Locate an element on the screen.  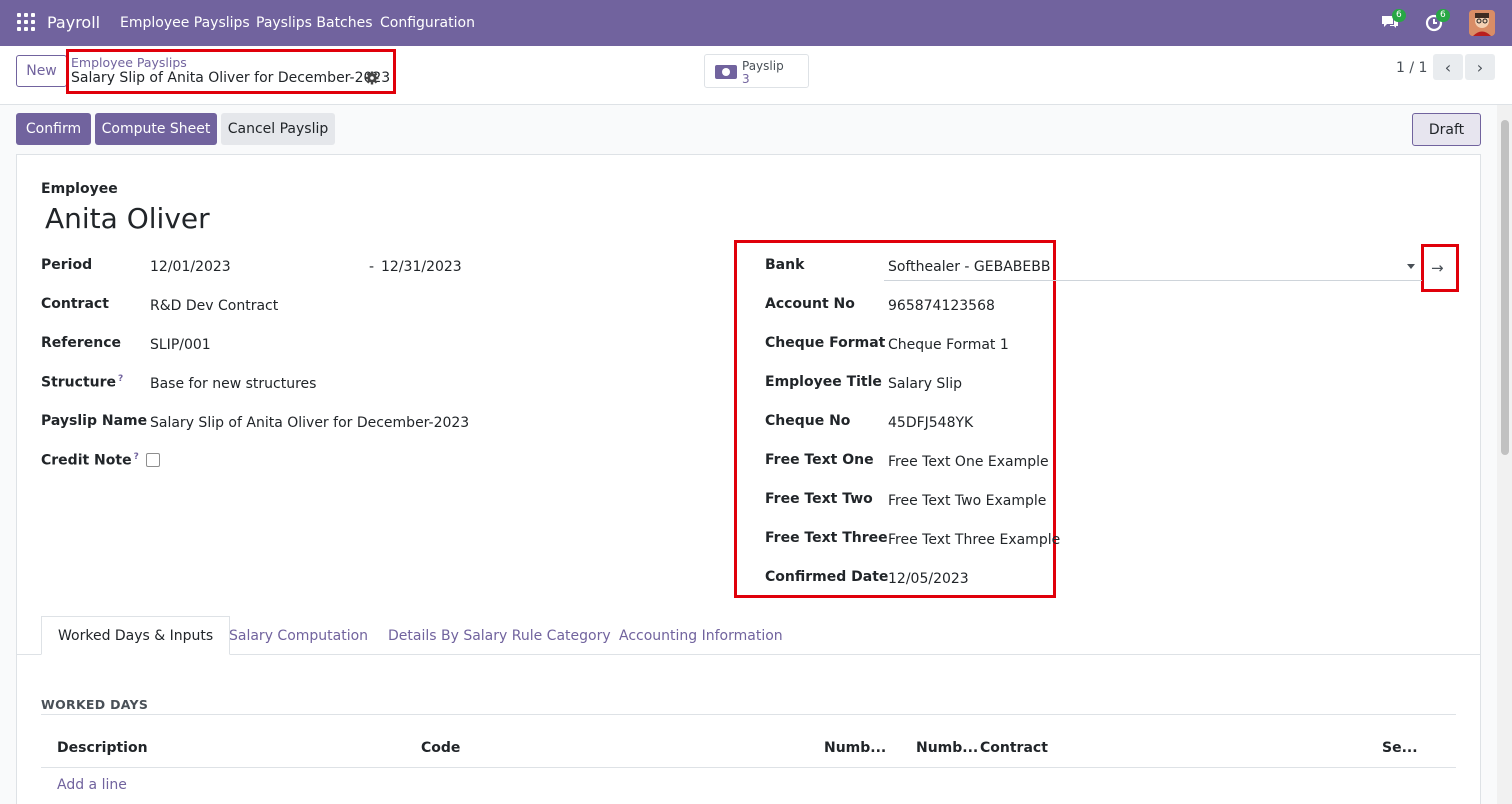
messages-badge: 6 is located at coordinates (1399, 15).